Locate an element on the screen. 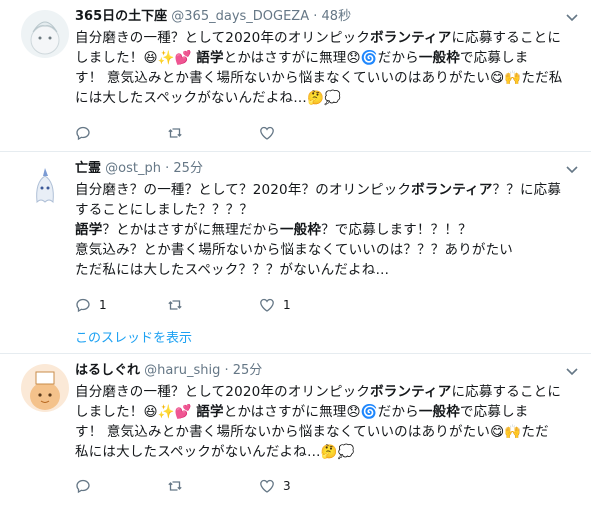 This screenshot has height=513, width=591. action-bar is located at coordinates (213, 133).